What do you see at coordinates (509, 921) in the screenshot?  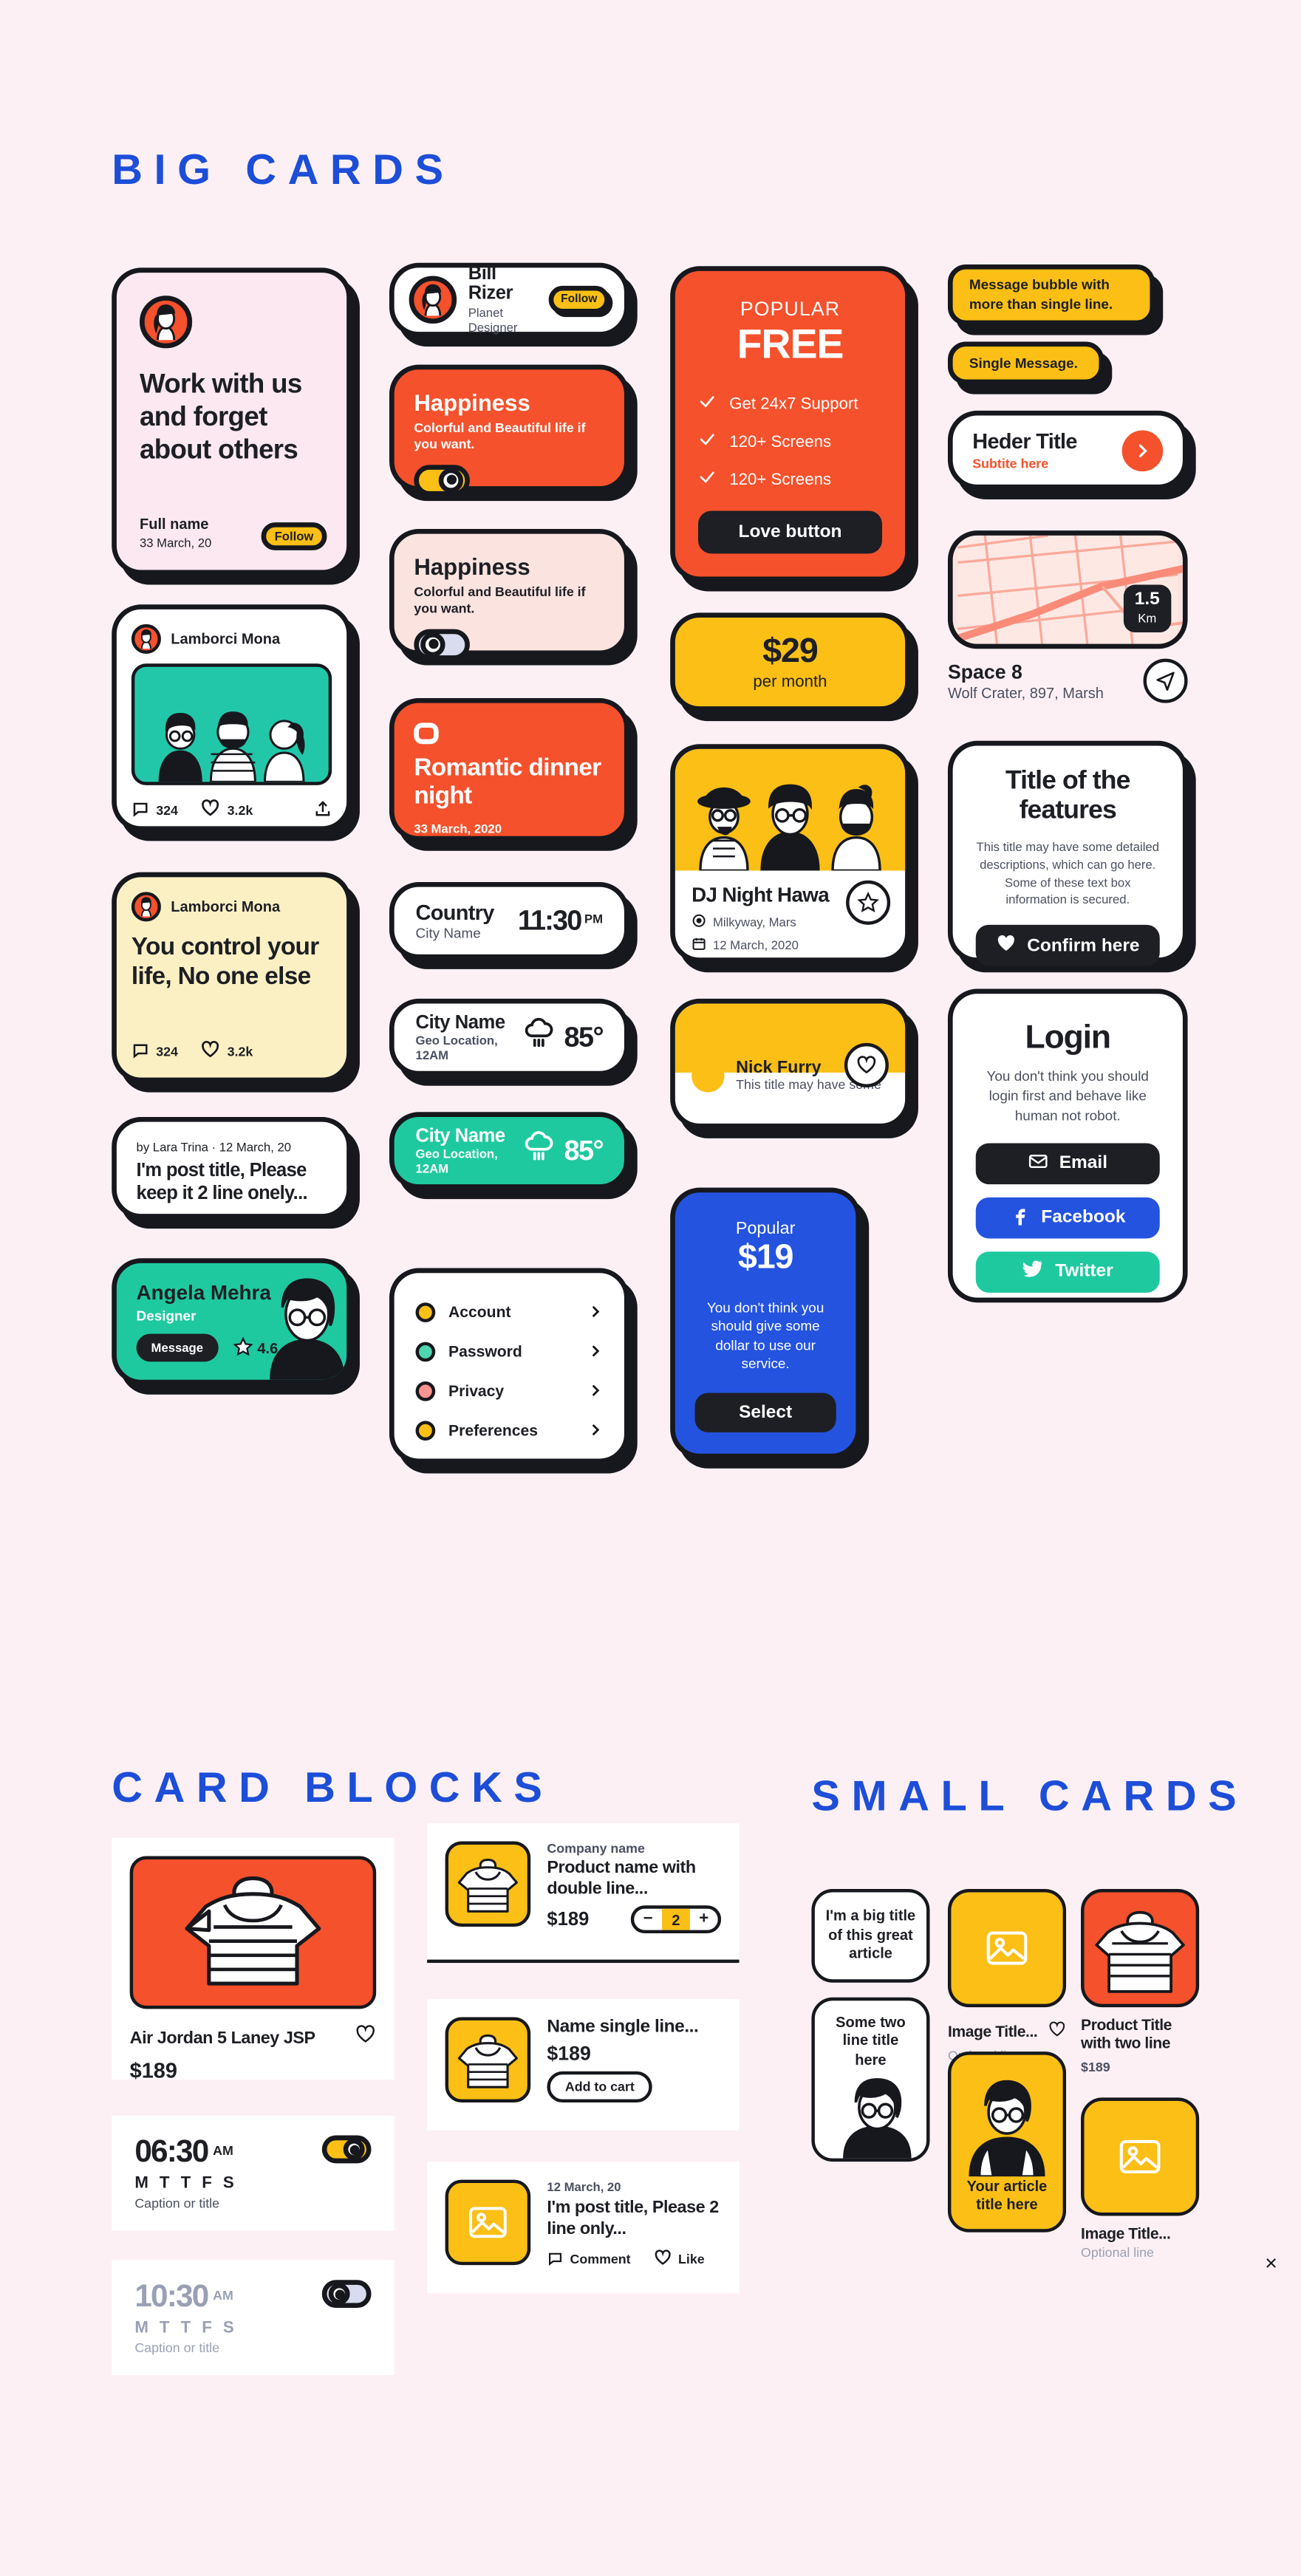 I see `country-time-card: Country City Name 11:30 PM` at bounding box center [509, 921].